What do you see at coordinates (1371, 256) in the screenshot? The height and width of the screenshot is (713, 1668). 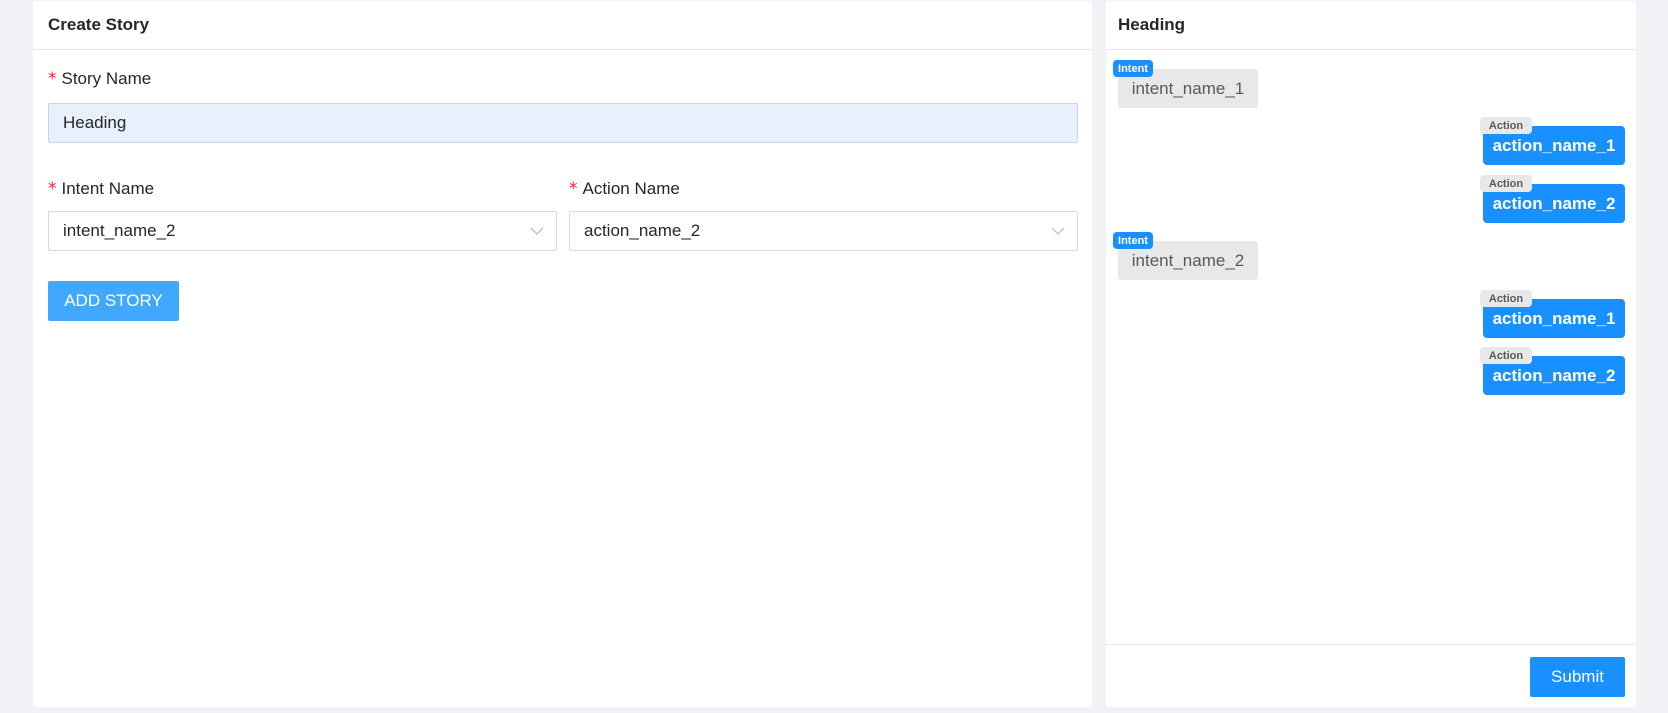 I see `list-item: intent_name_2 Intent` at bounding box center [1371, 256].